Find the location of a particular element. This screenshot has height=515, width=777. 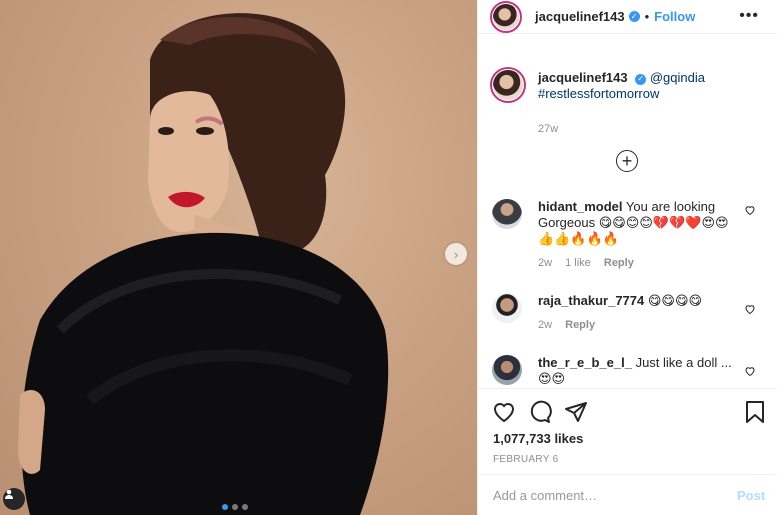

commenter-username: the_r_e_b_e_l_ is located at coordinates (585, 362).